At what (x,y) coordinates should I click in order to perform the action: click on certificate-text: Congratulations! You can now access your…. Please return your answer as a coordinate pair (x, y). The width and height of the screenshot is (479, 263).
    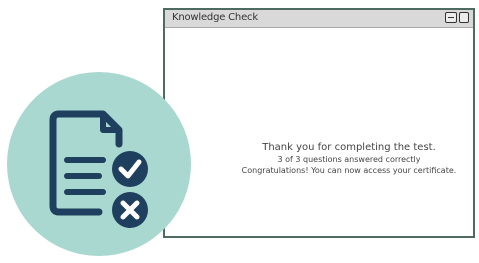
    Looking at the image, I should click on (349, 170).